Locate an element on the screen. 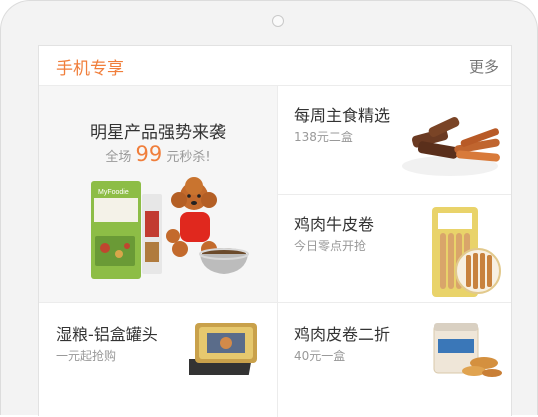 This screenshot has width=538, height=417. product-card-weekly-staple: 每周主食精选 138元二盒 is located at coordinates (394, 140).